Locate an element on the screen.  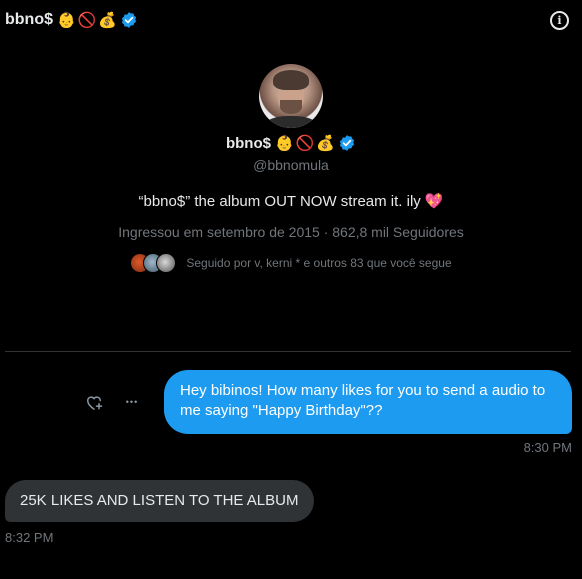
header-emojis: 👶 🚫 💰 is located at coordinates (87, 19).